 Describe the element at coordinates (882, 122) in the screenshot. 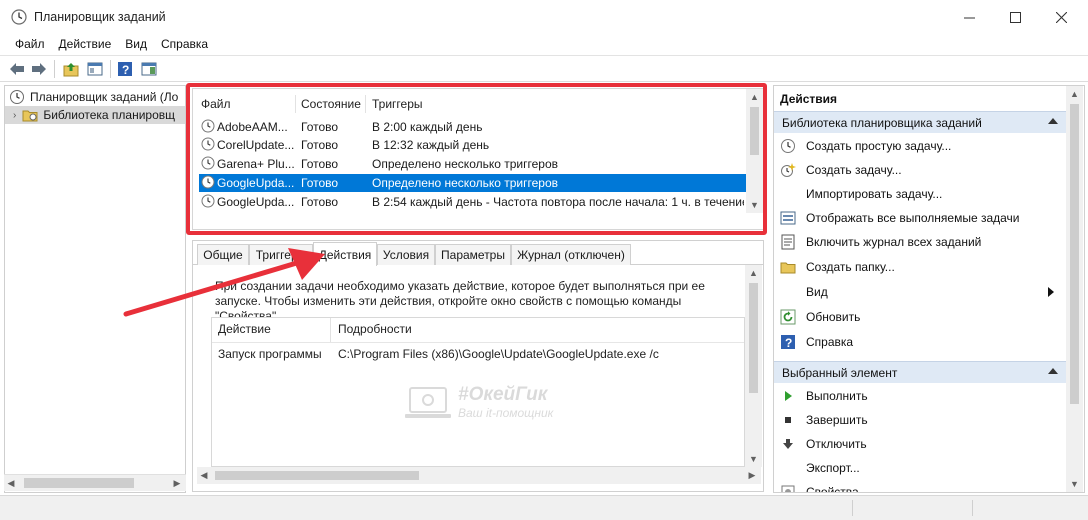

I see `section-label: Библиотека планировщика заданий` at that location.